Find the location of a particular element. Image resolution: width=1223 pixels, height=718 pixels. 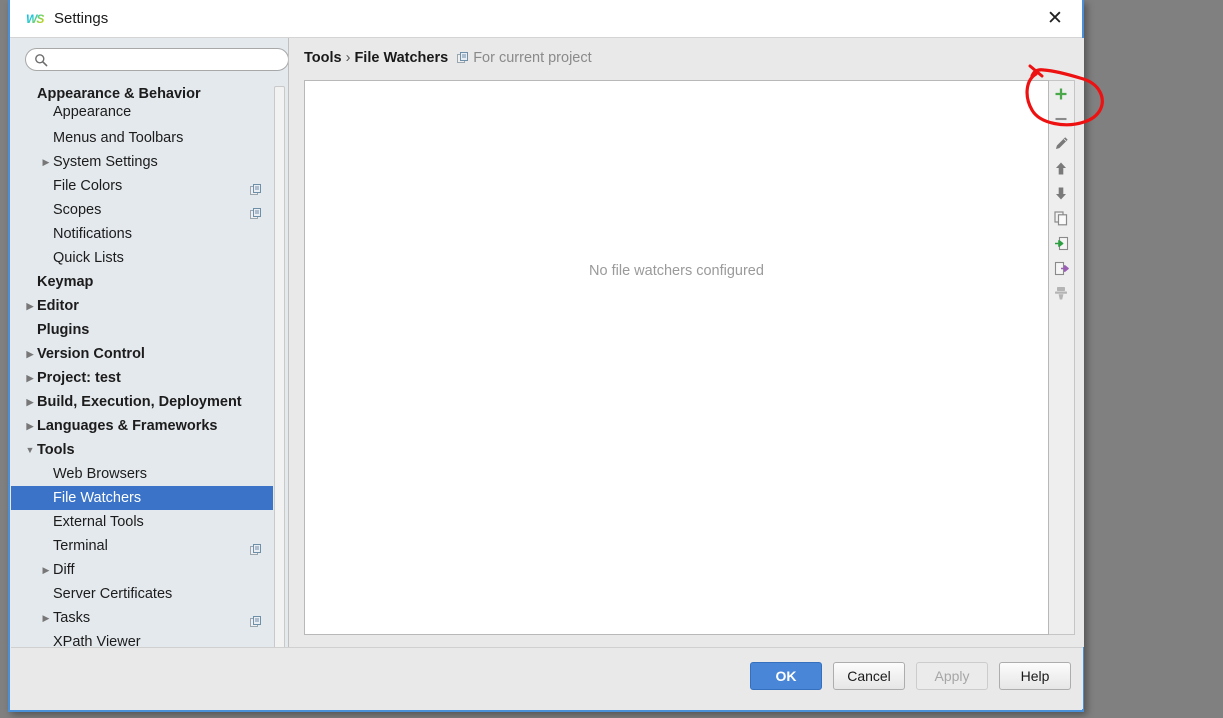

sidebar-item-editor: ▶ Editor is located at coordinates (142, 306).